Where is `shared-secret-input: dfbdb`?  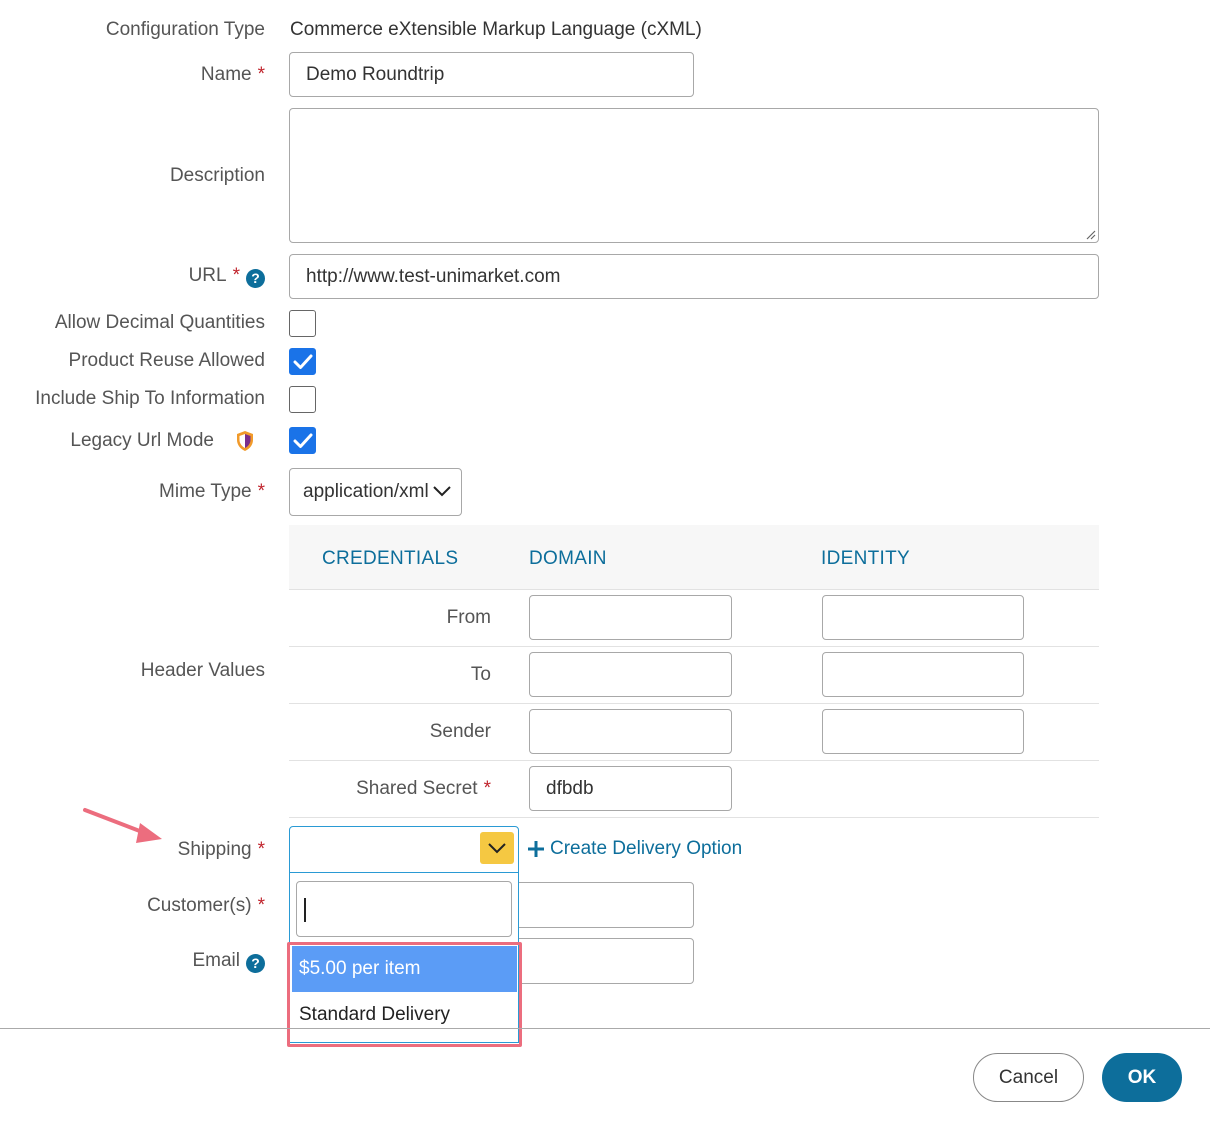
shared-secret-input: dfbdb is located at coordinates (630, 788).